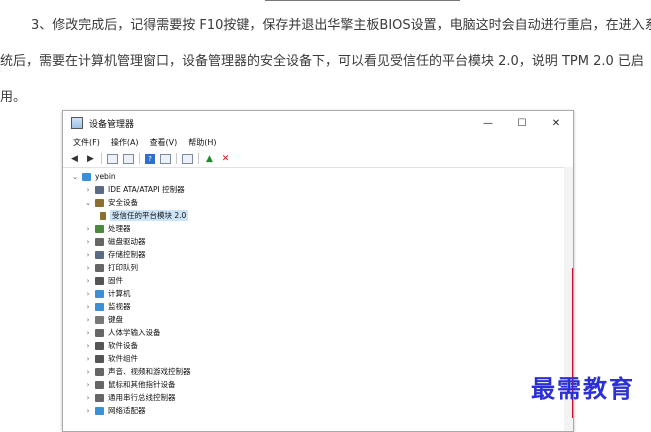  Describe the element at coordinates (77, 123) in the screenshot. I see `device-manager-icon` at that location.